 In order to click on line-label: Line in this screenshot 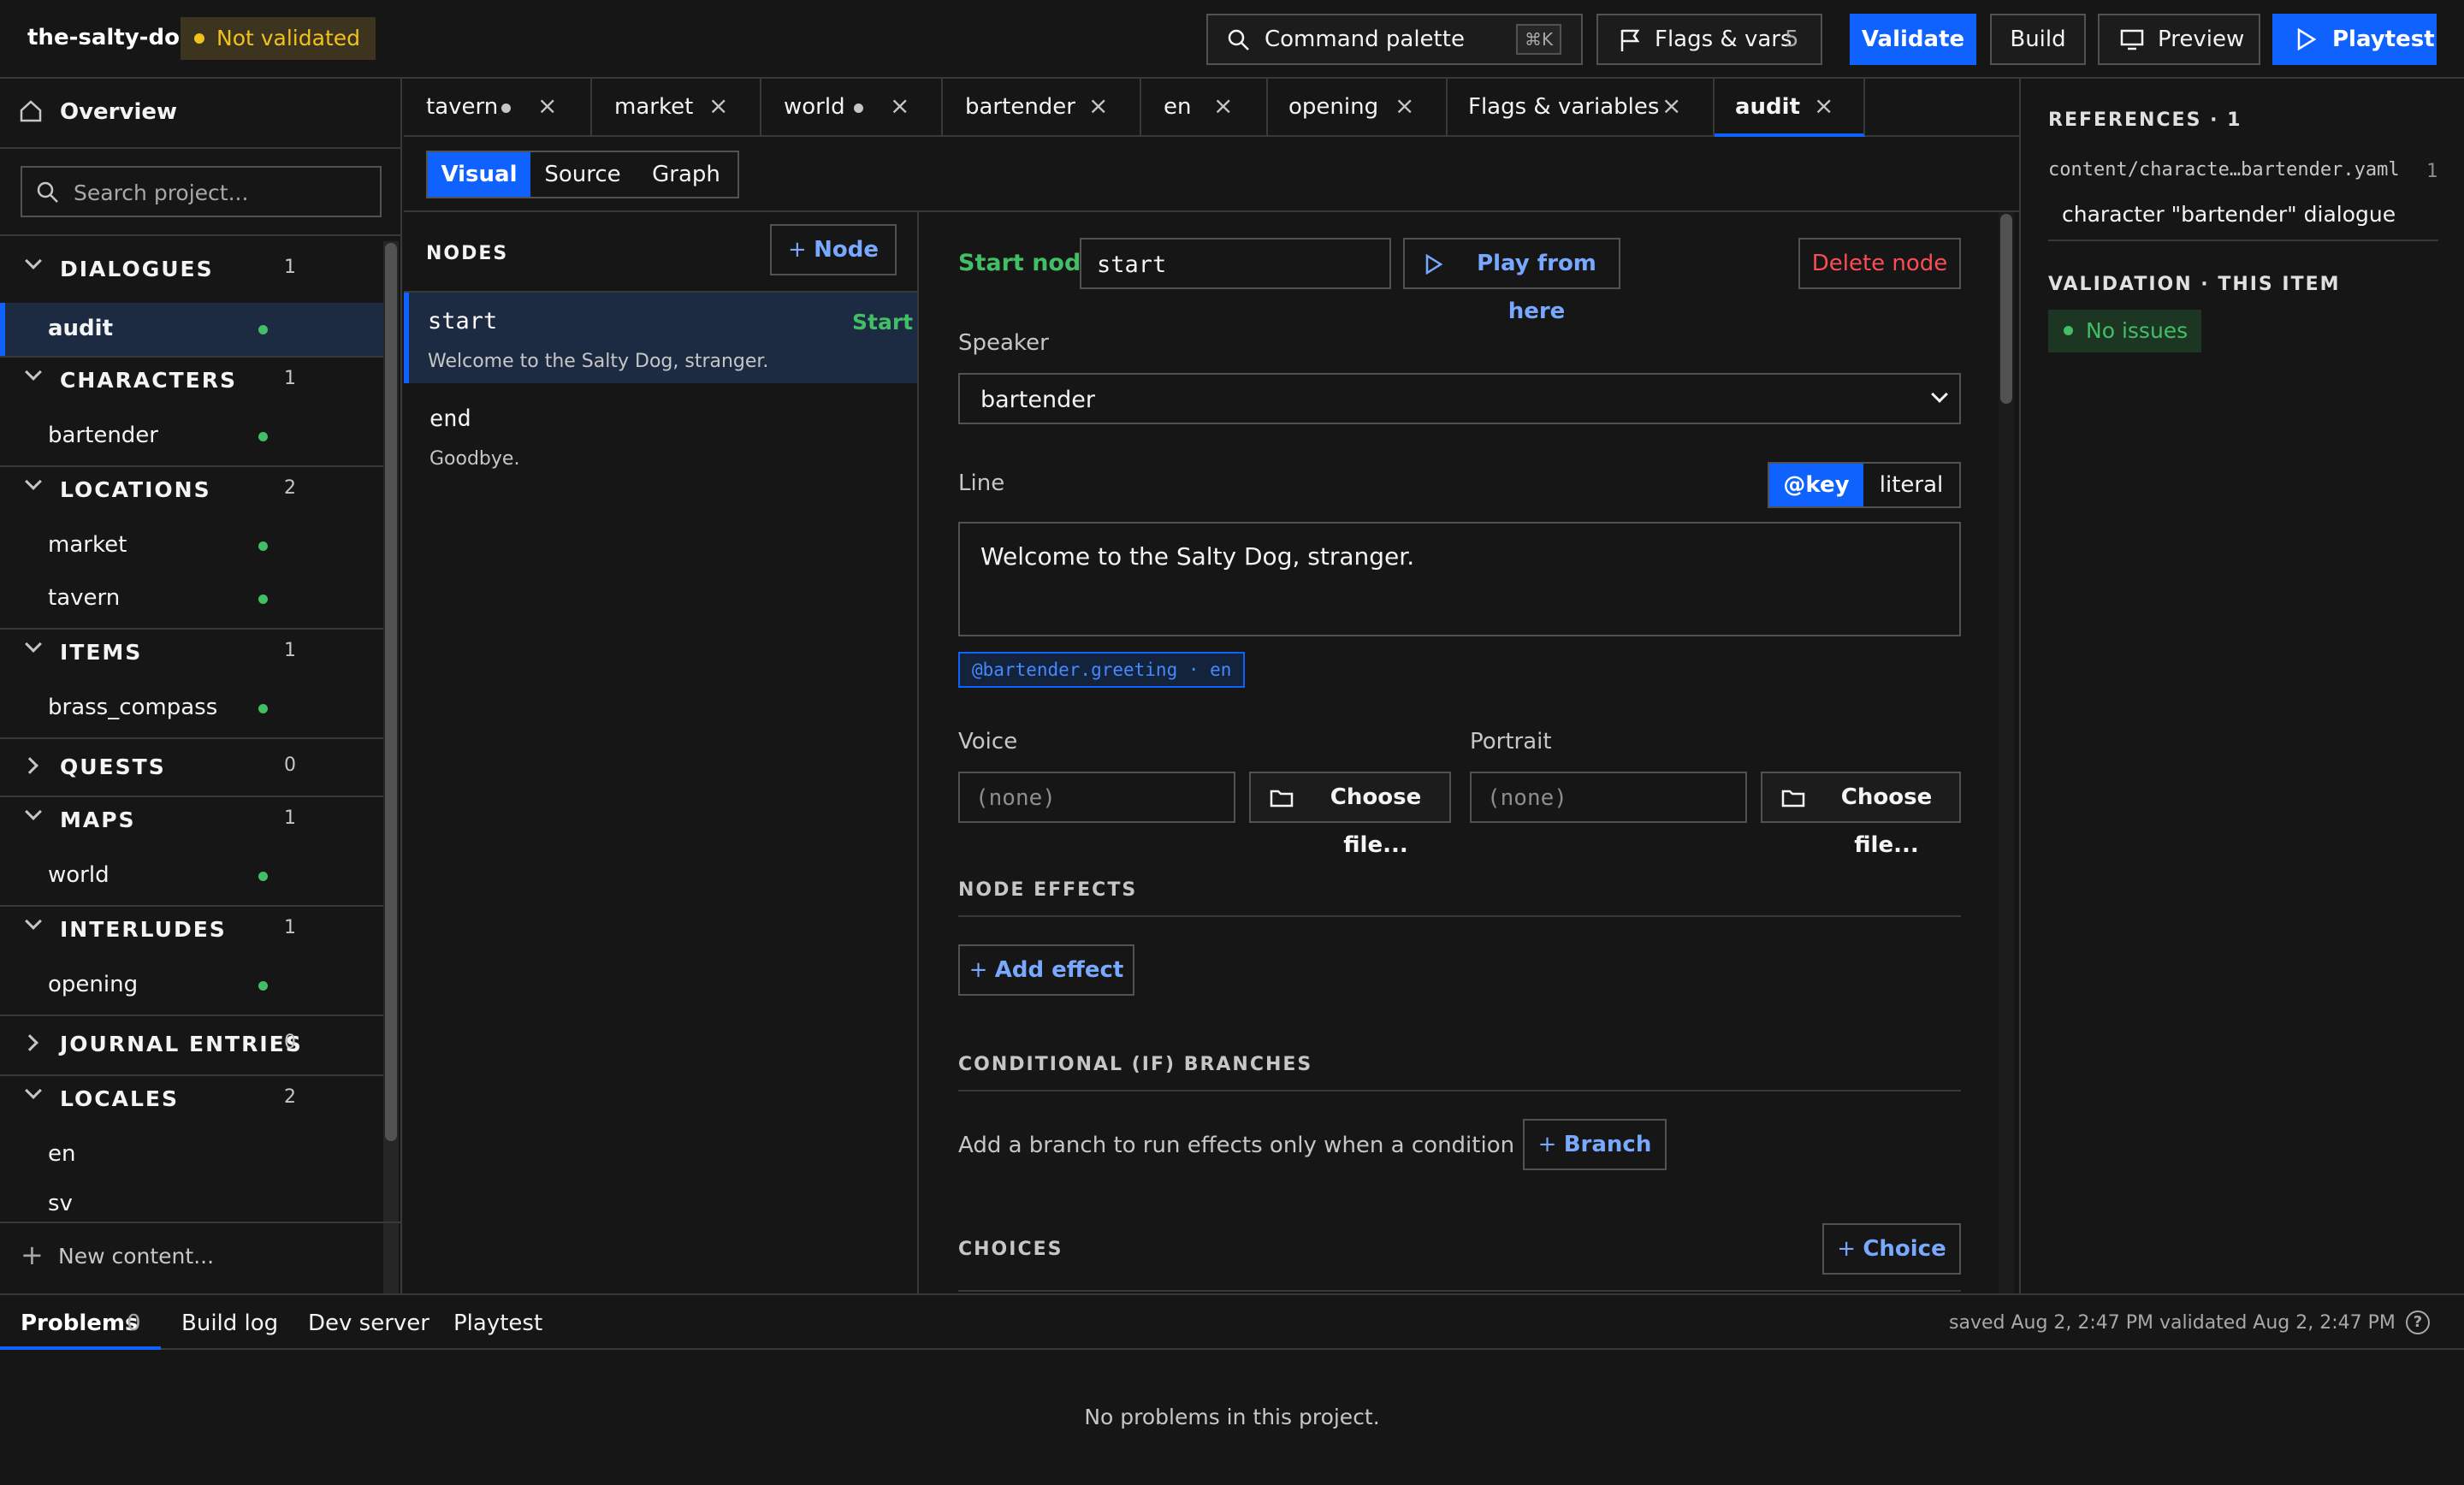, I will do `click(981, 483)`.